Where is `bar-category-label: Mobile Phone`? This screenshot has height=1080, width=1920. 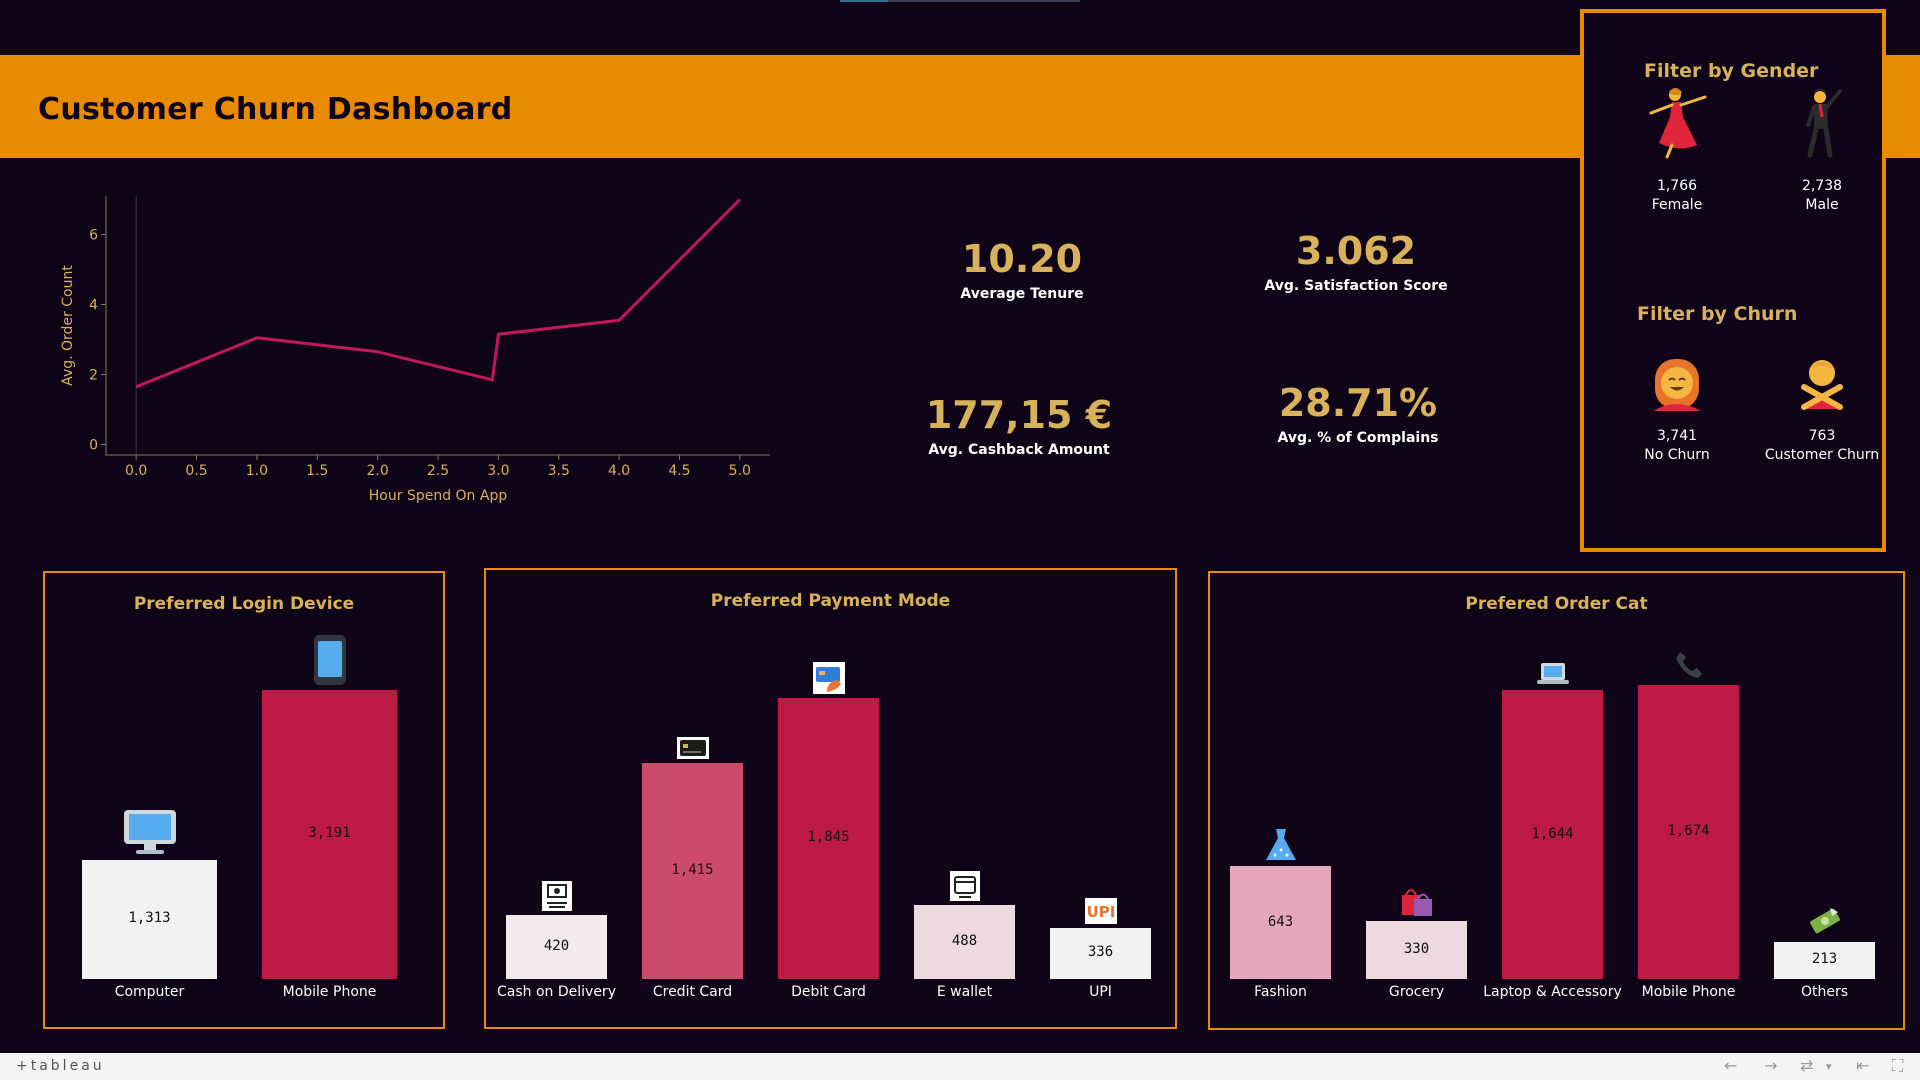
bar-category-label: Mobile Phone is located at coordinates (329, 992).